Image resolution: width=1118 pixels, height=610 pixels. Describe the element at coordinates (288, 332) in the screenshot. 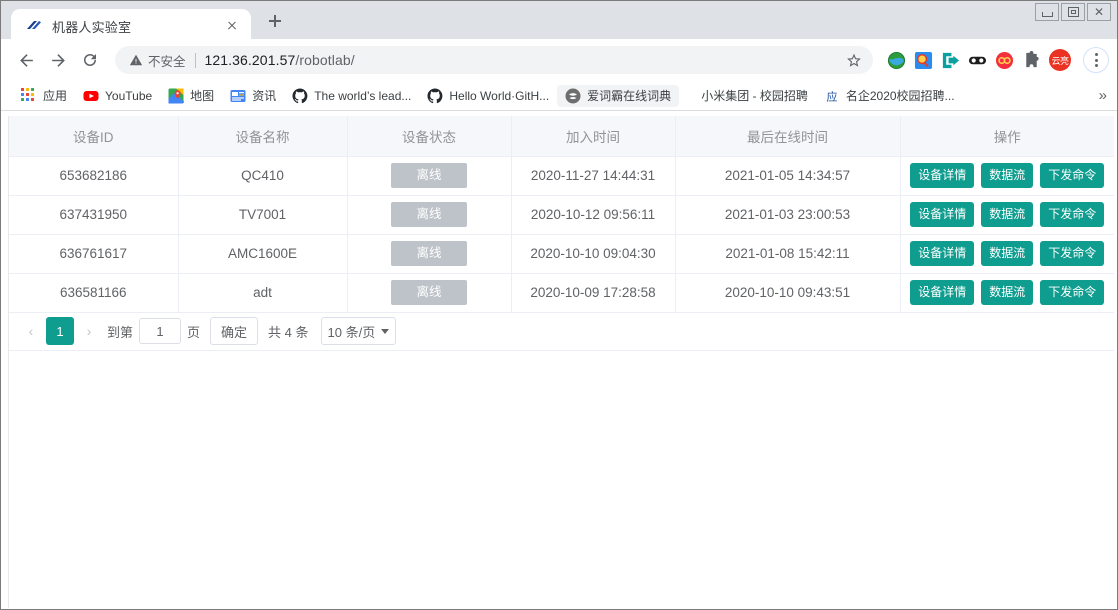

I see `pagination-total-text: 共 4 条` at that location.